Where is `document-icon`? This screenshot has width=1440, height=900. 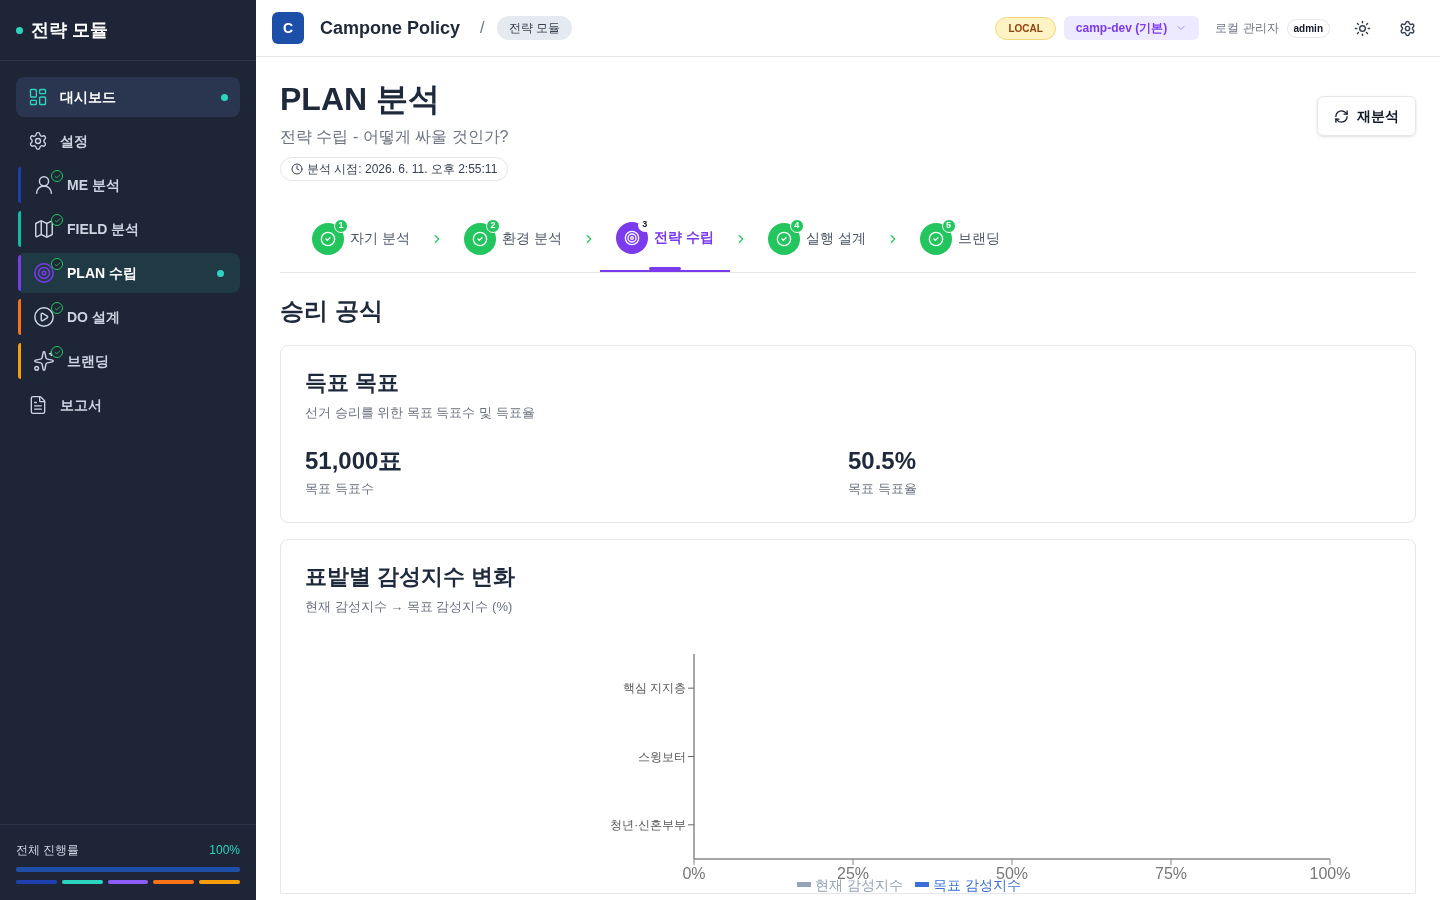
document-icon is located at coordinates (38, 405).